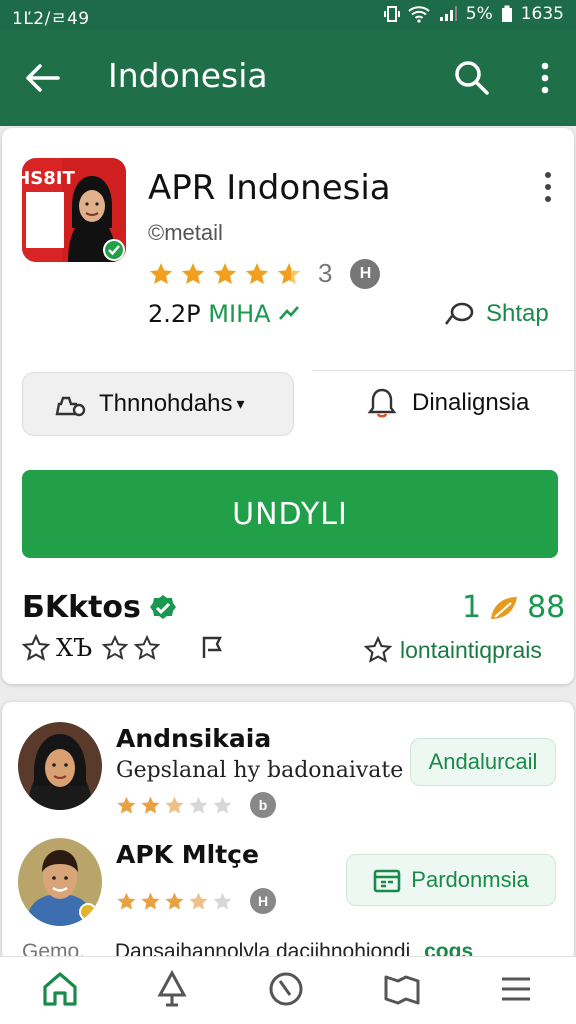 This screenshot has height=1024, width=576. Describe the element at coordinates (517, 313) in the screenshot. I see `share-label: Shtap` at that location.